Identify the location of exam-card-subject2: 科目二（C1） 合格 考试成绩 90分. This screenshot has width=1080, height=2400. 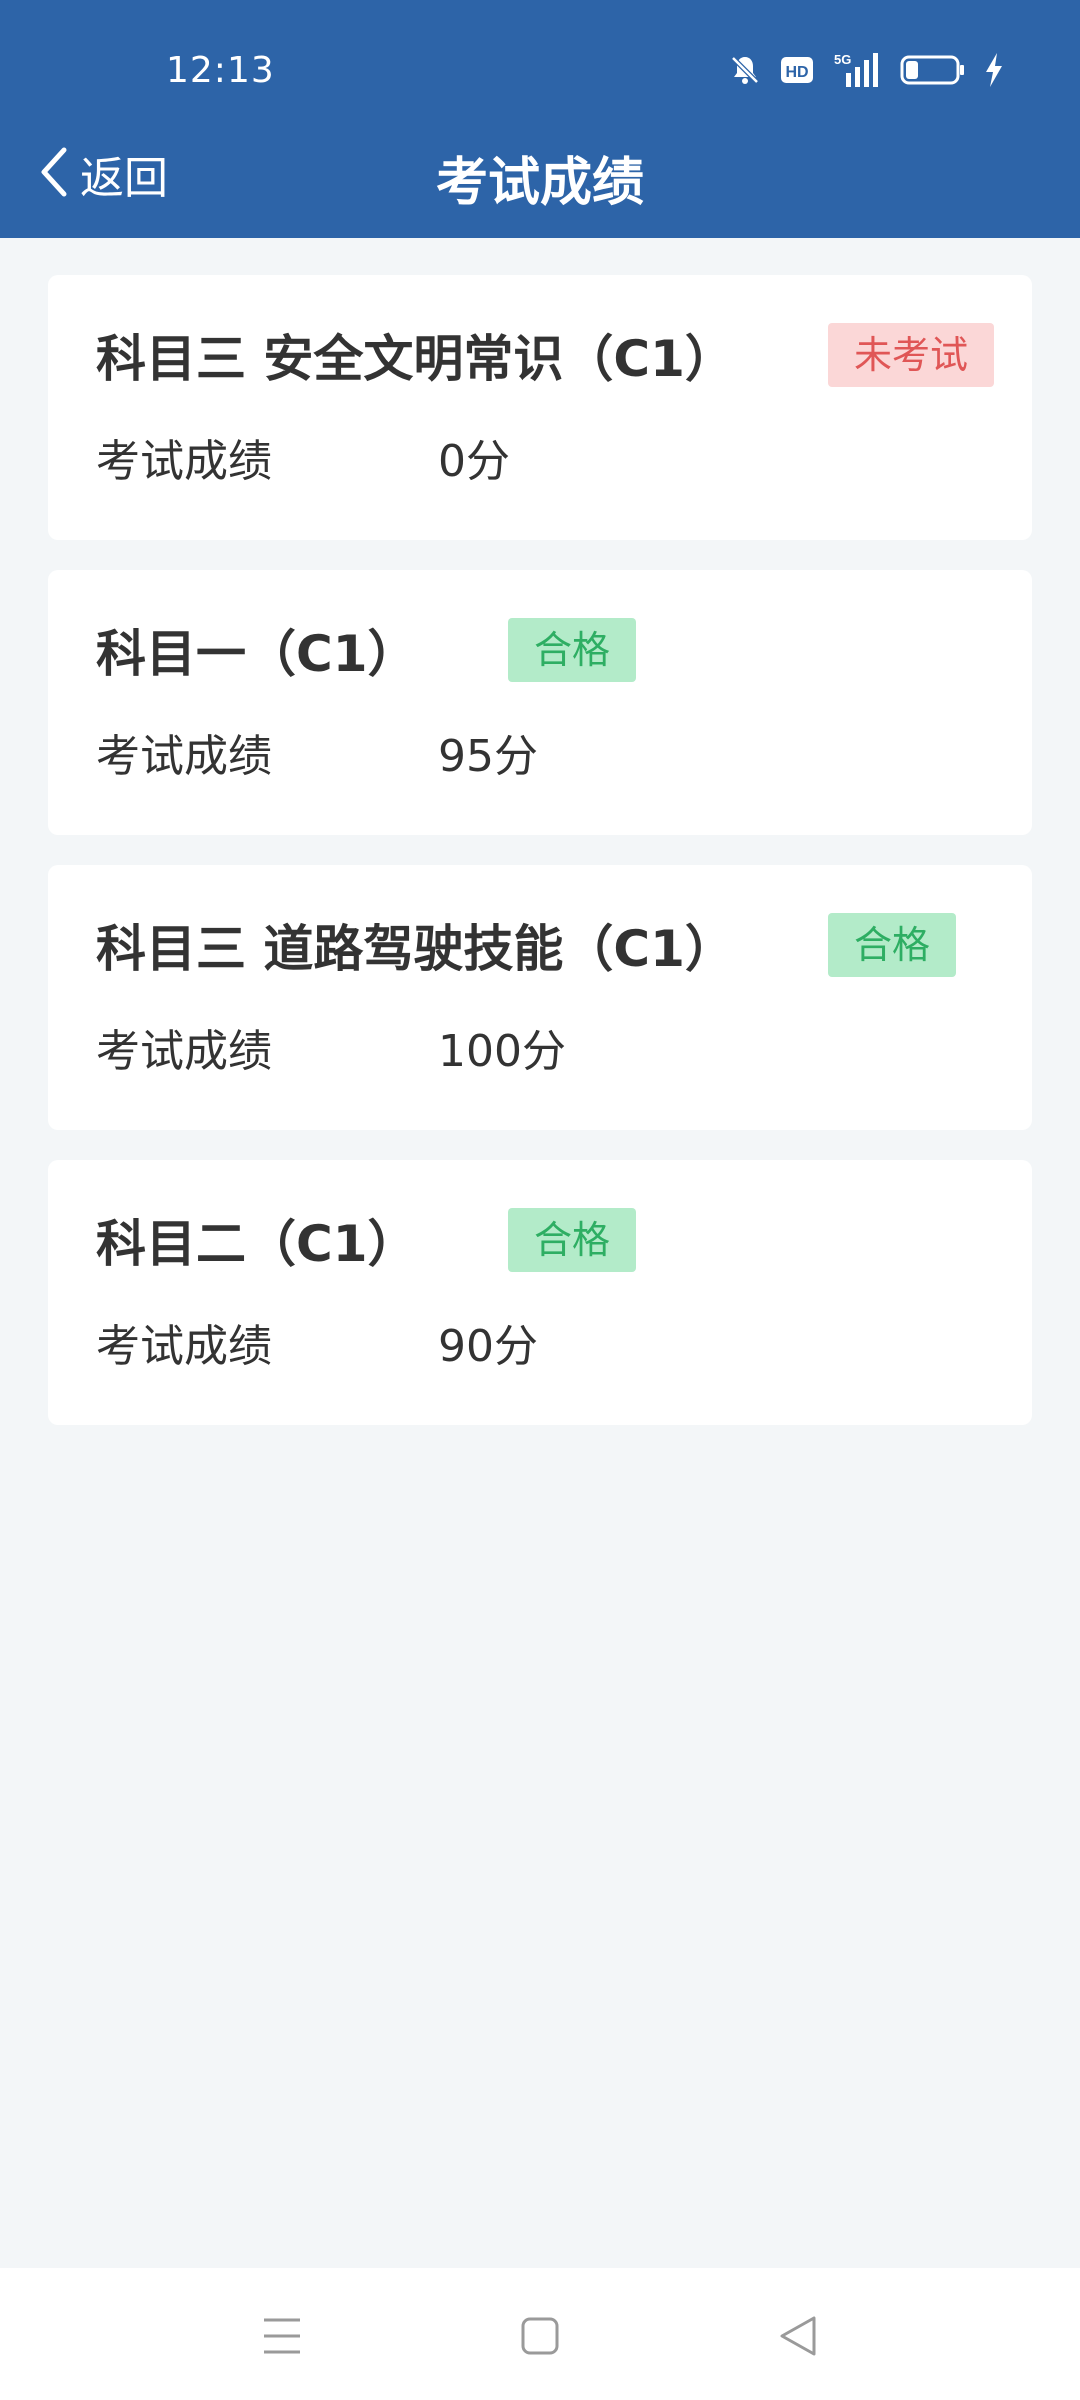
(540, 1292).